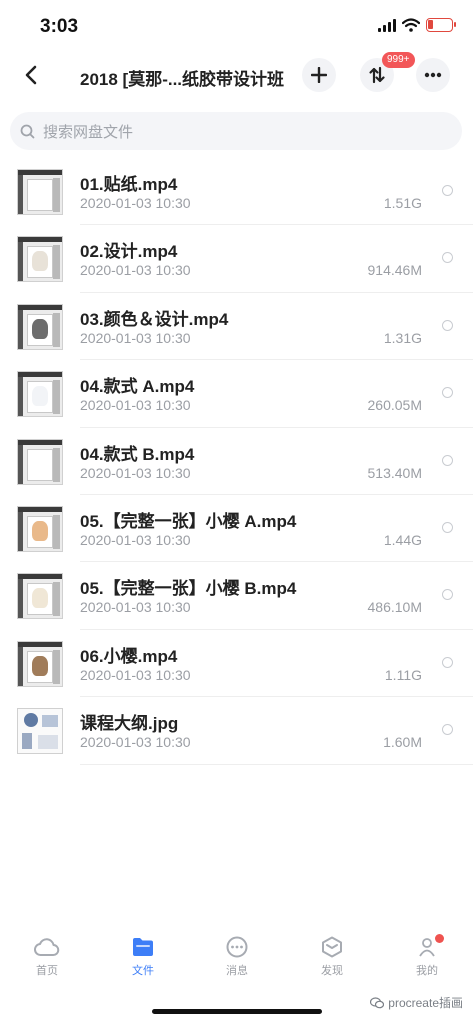 Image resolution: width=473 pixels, height=1024 pixels. I want to click on wechat-icon, so click(377, 1002).